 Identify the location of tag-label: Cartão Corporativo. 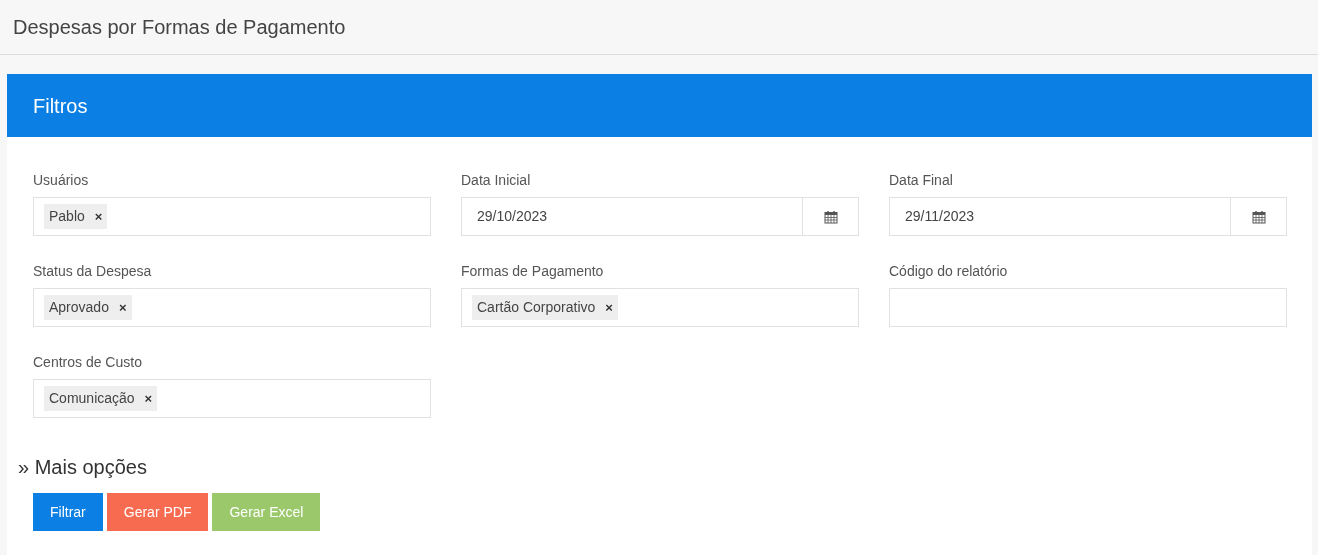
(536, 307).